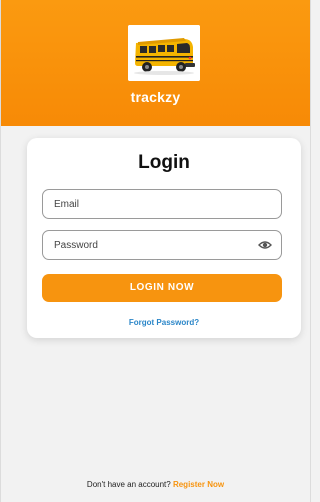  Describe the element at coordinates (155, 97) in the screenshot. I see `app-name: trackzy` at that location.